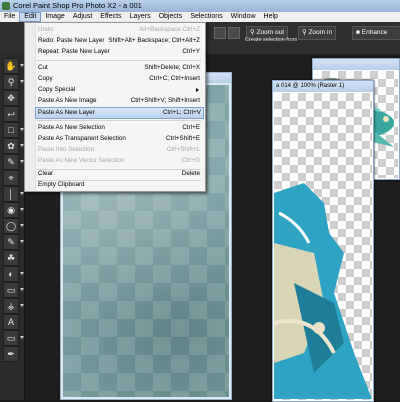 The image size is (400, 402). I want to click on menu-item-undo: Undo Alt+Backspace Ctrl+Z, so click(119, 29).